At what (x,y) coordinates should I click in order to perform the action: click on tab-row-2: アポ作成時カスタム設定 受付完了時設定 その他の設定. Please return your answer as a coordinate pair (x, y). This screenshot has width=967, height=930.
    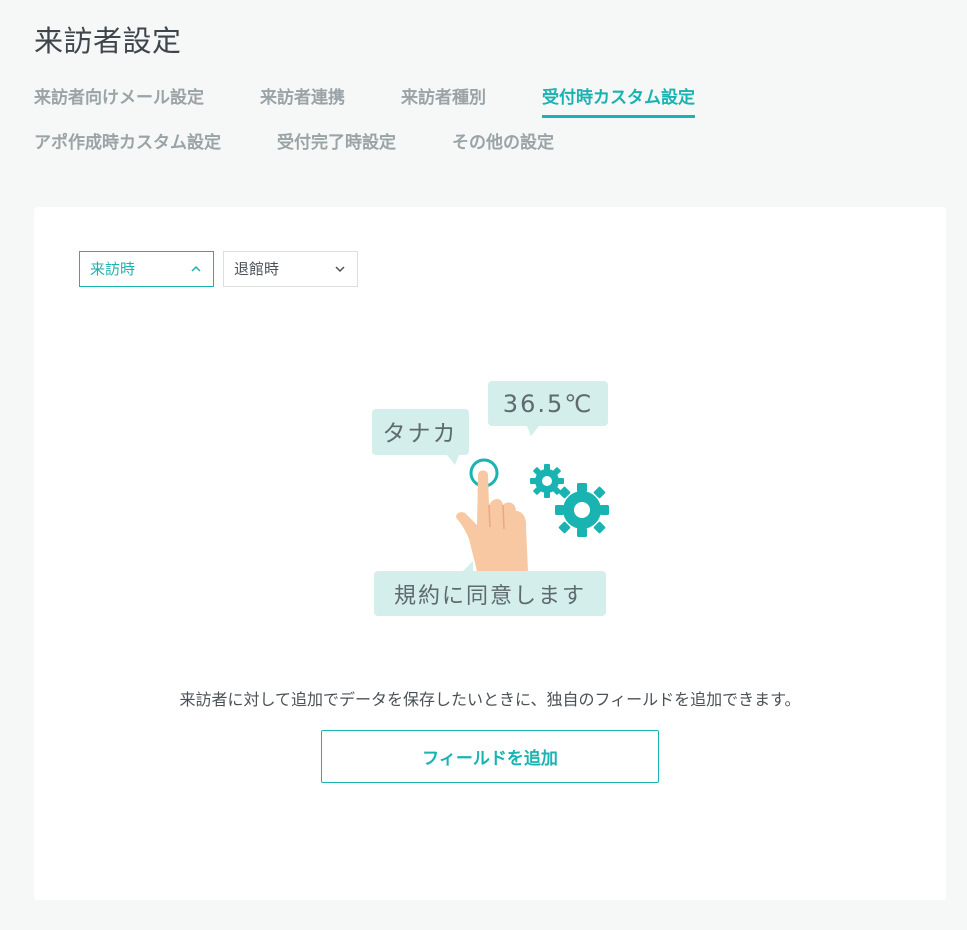
    Looking at the image, I should click on (484, 145).